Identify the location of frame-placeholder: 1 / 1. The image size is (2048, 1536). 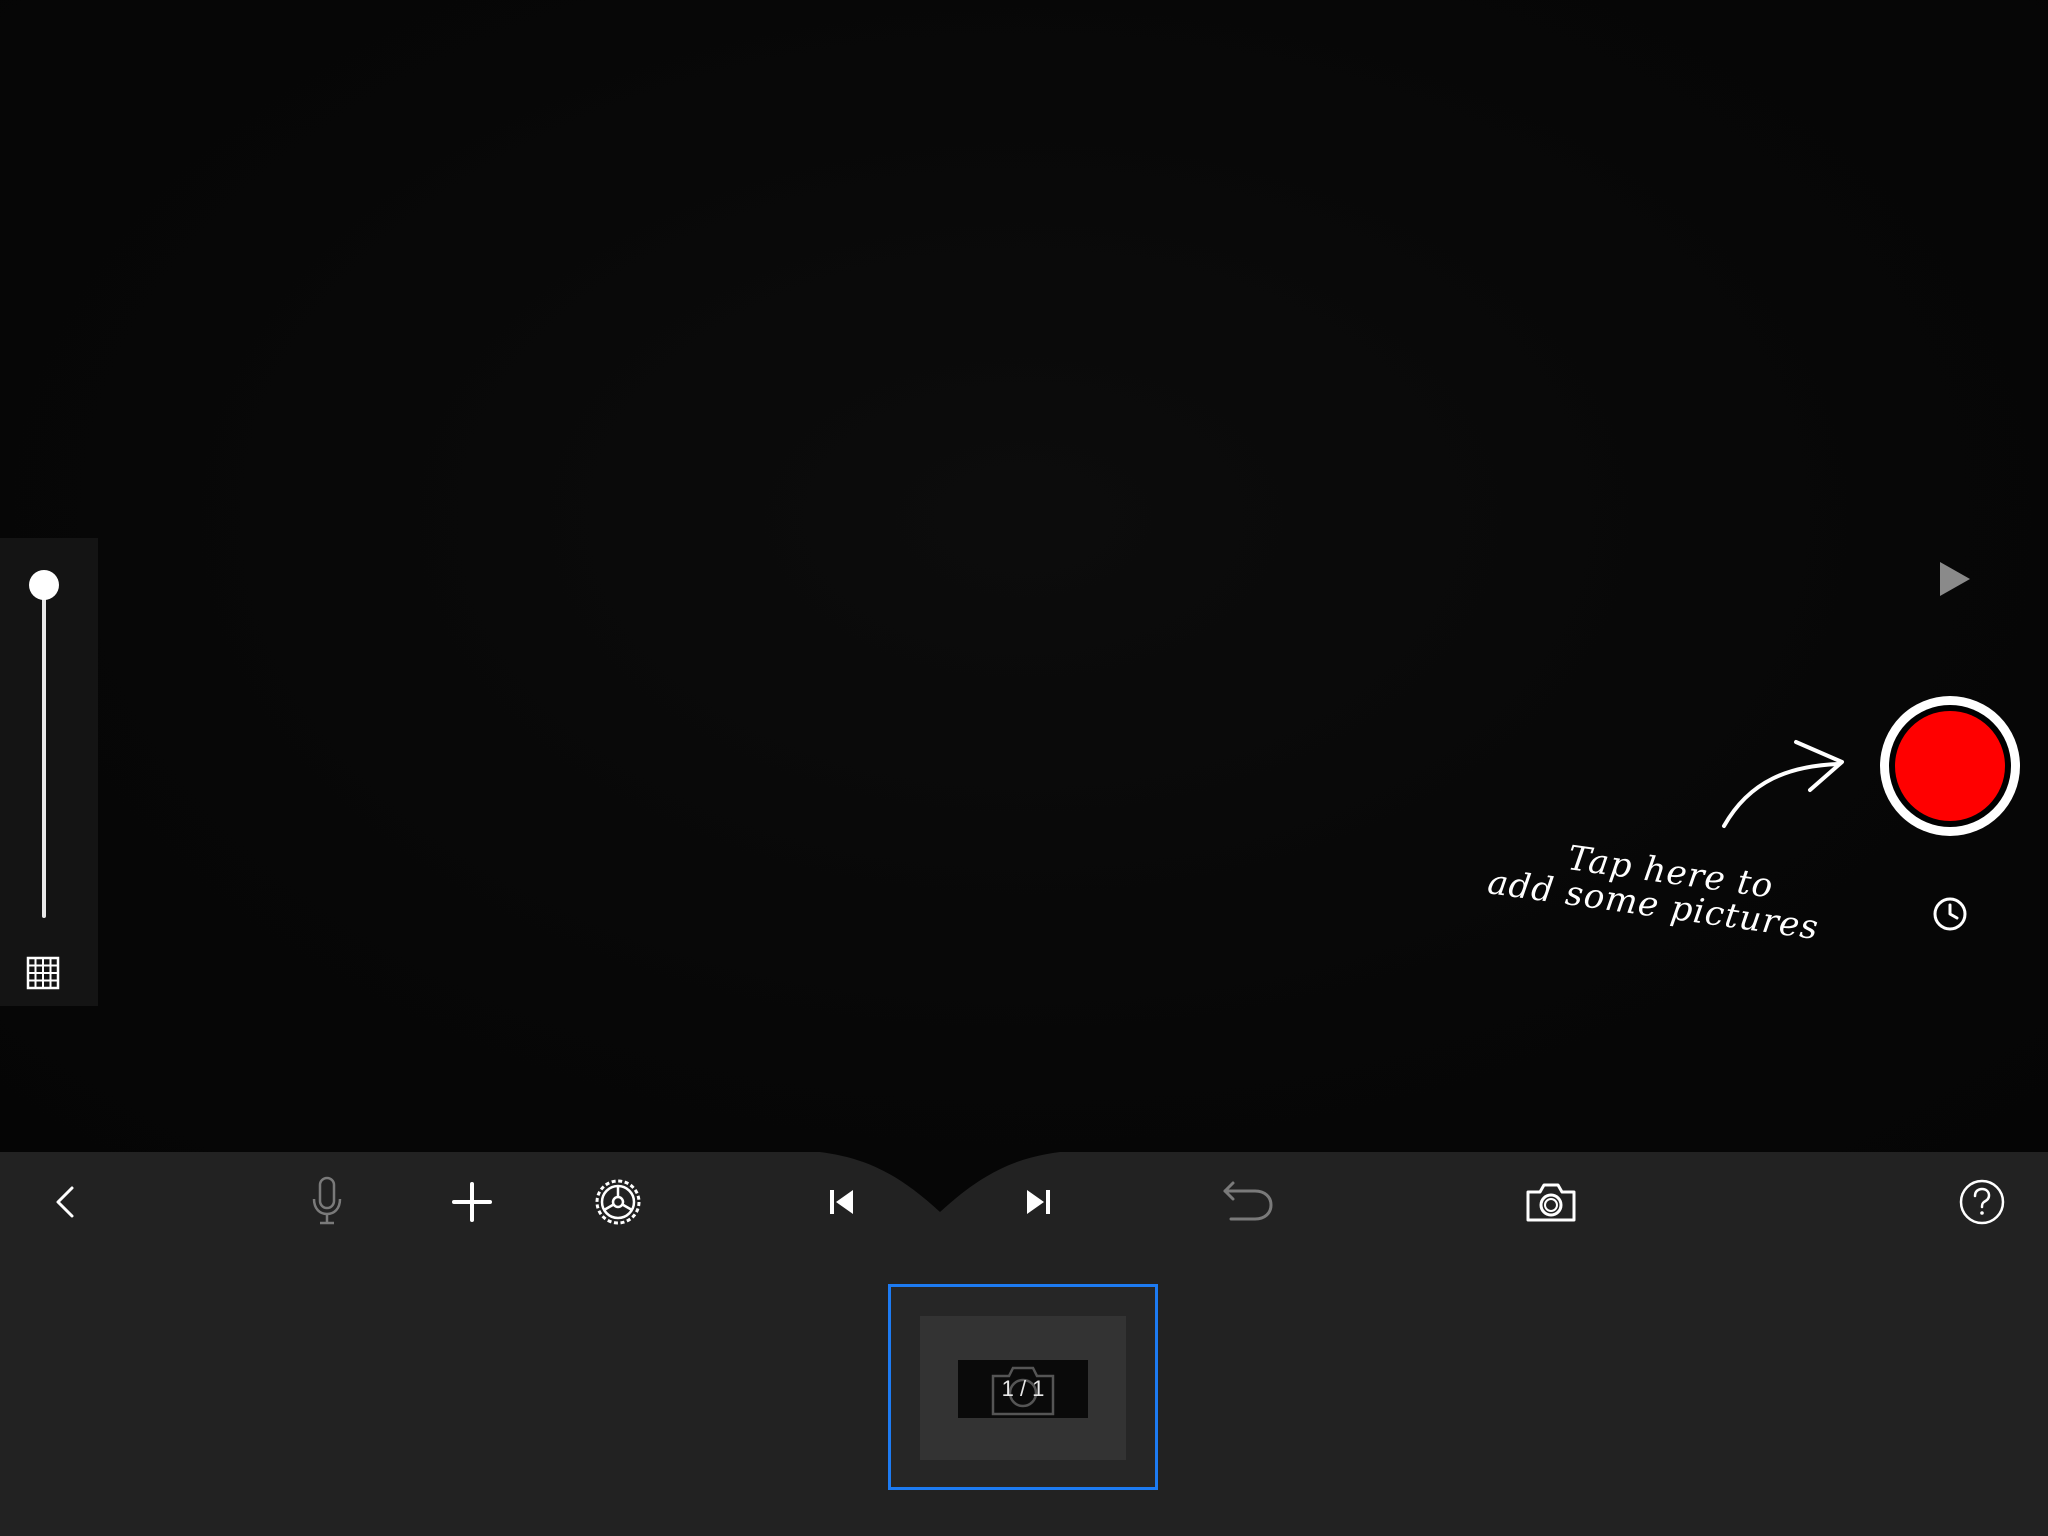
(1023, 1388).